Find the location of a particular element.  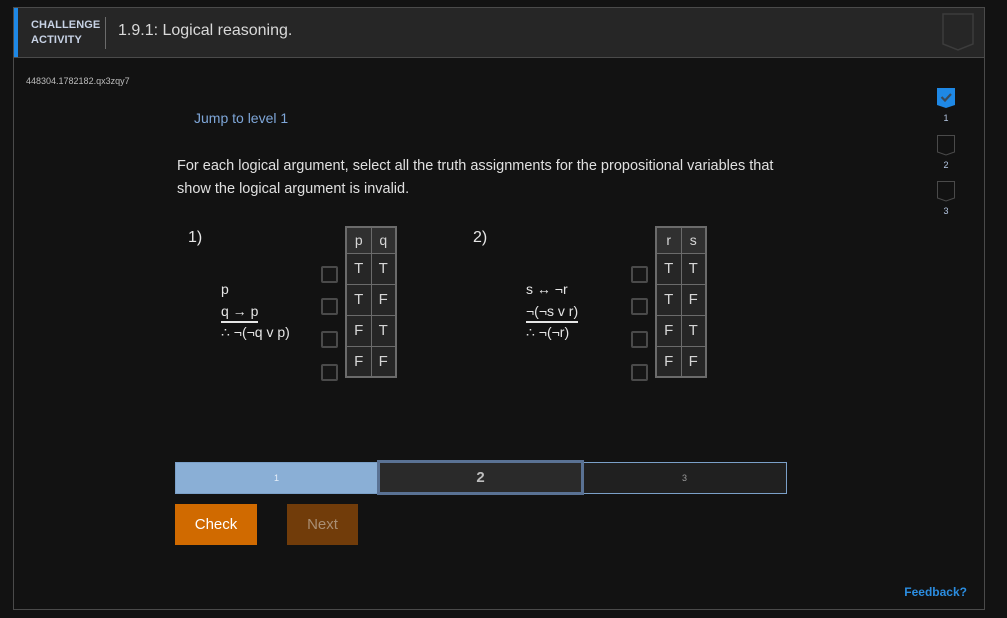

activity-title: 1.9.1: Logical reasoning. is located at coordinates (205, 30).